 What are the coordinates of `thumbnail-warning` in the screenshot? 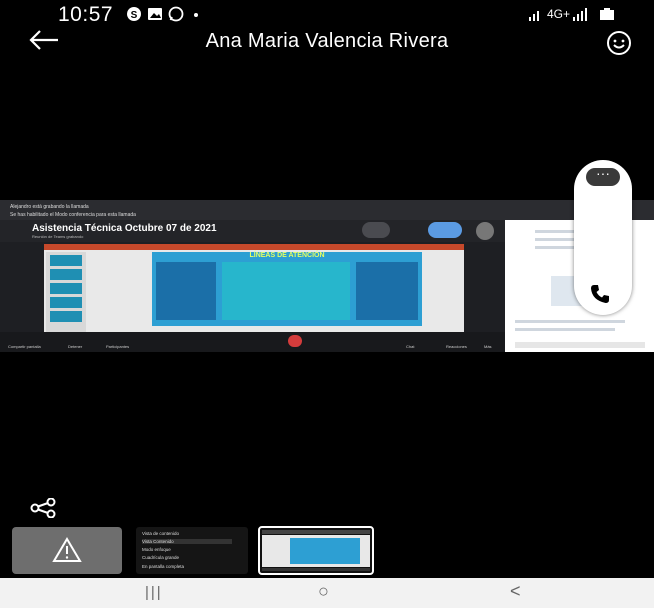 It's located at (67, 550).